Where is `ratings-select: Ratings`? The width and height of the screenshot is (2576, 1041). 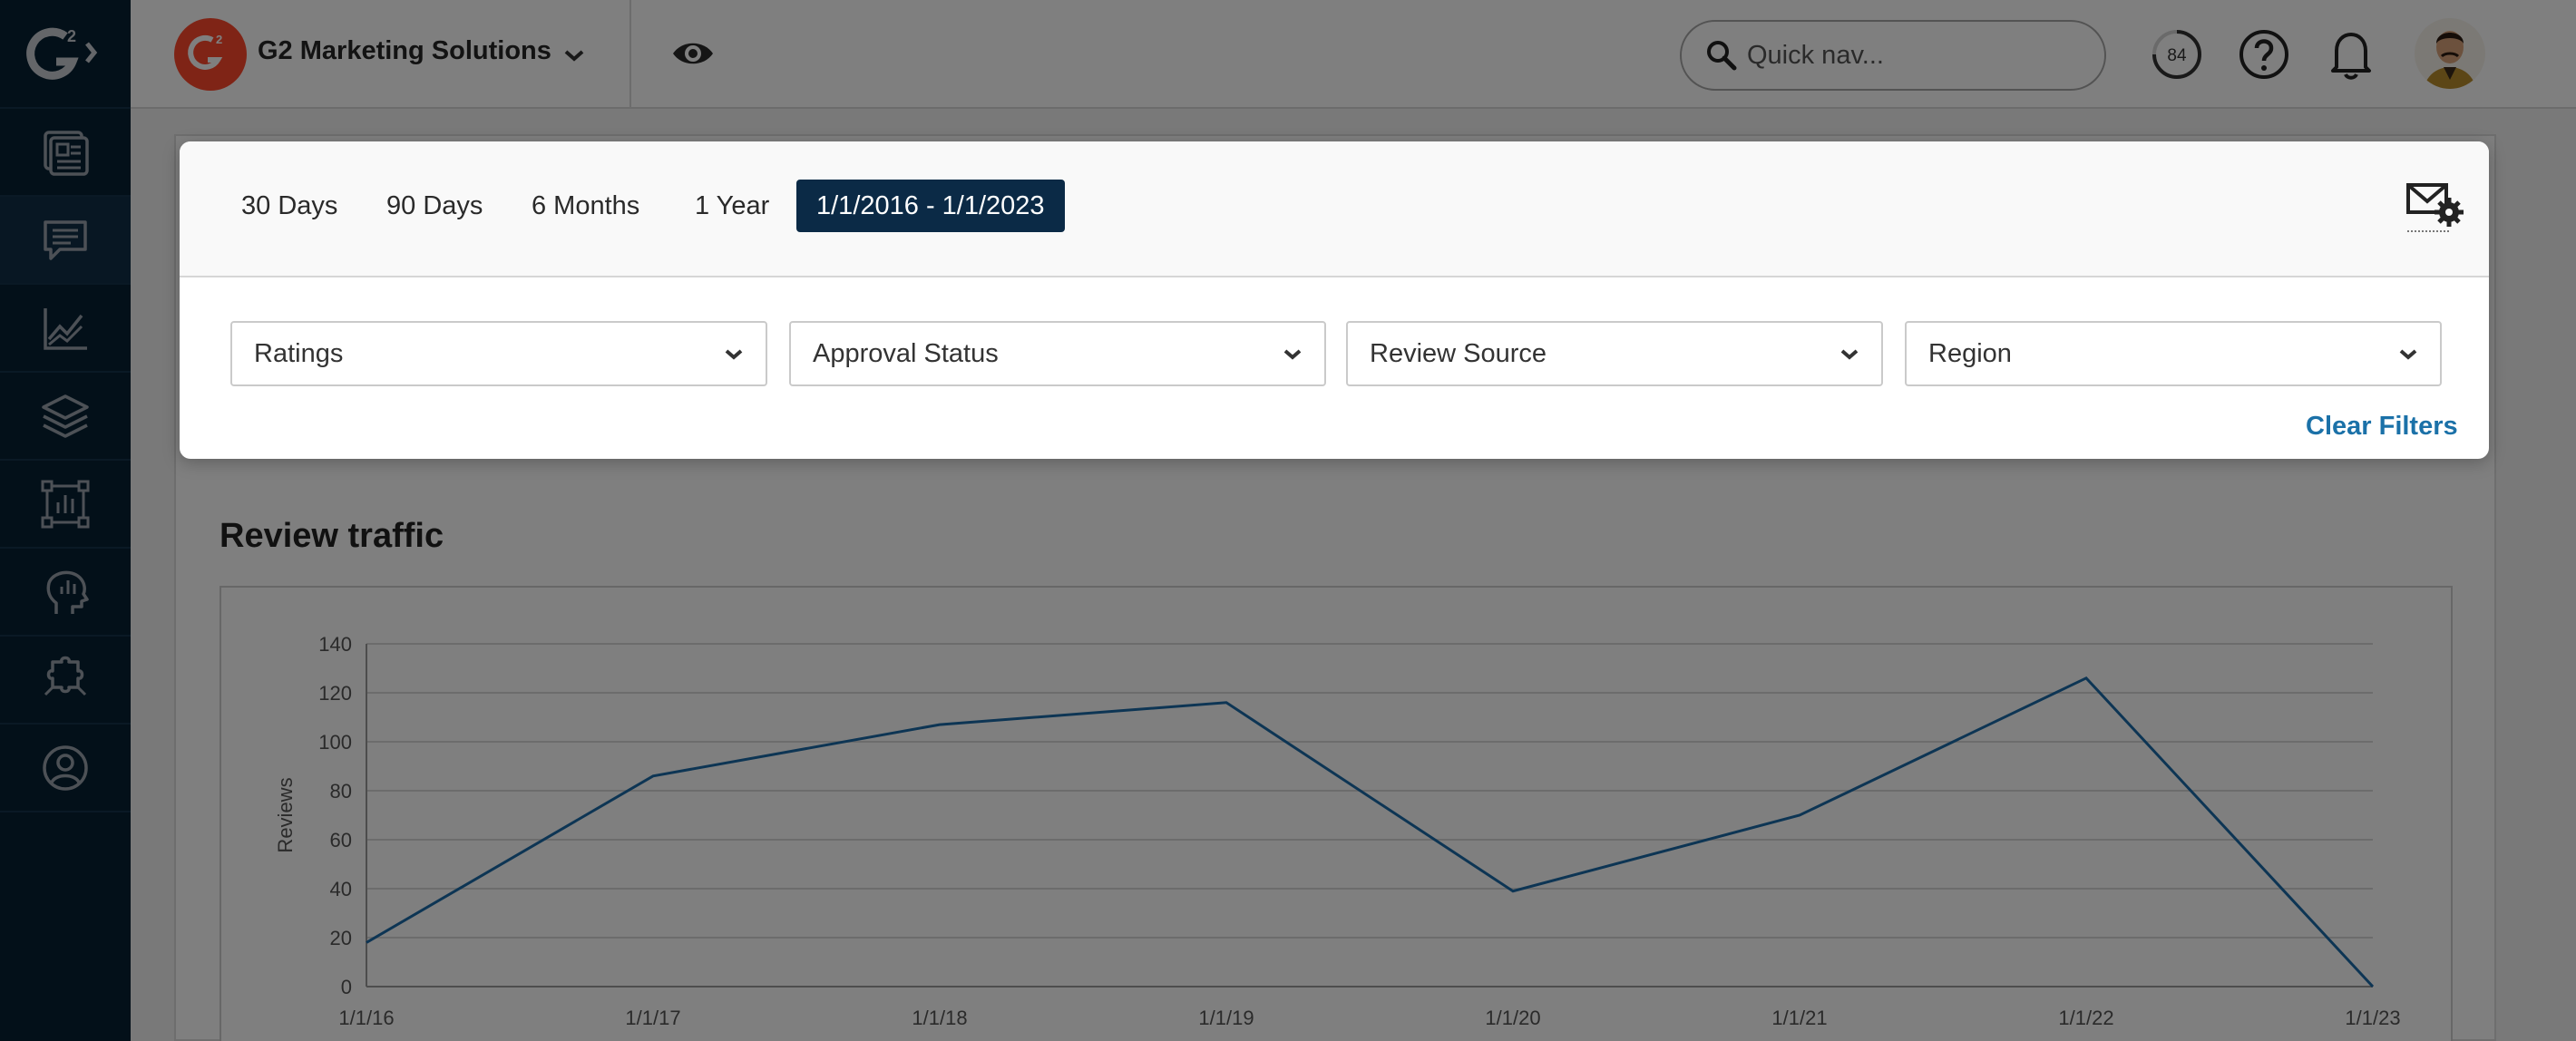 ratings-select: Ratings is located at coordinates (498, 354).